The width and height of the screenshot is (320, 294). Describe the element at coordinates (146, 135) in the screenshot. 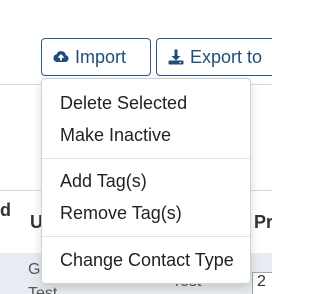

I see `menu-item-make-inactive: Make Inactive` at that location.